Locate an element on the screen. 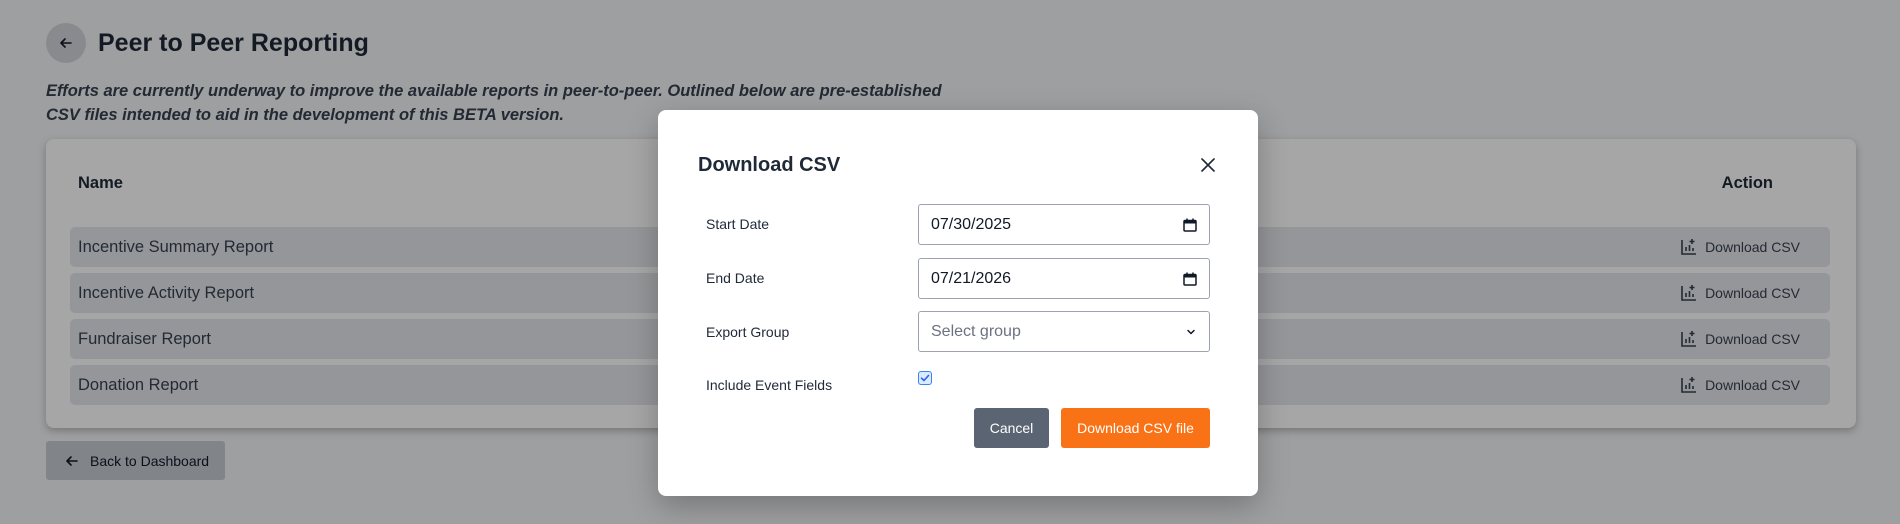 Image resolution: width=1900 pixels, height=524 pixels. check-icon is located at coordinates (925, 378).